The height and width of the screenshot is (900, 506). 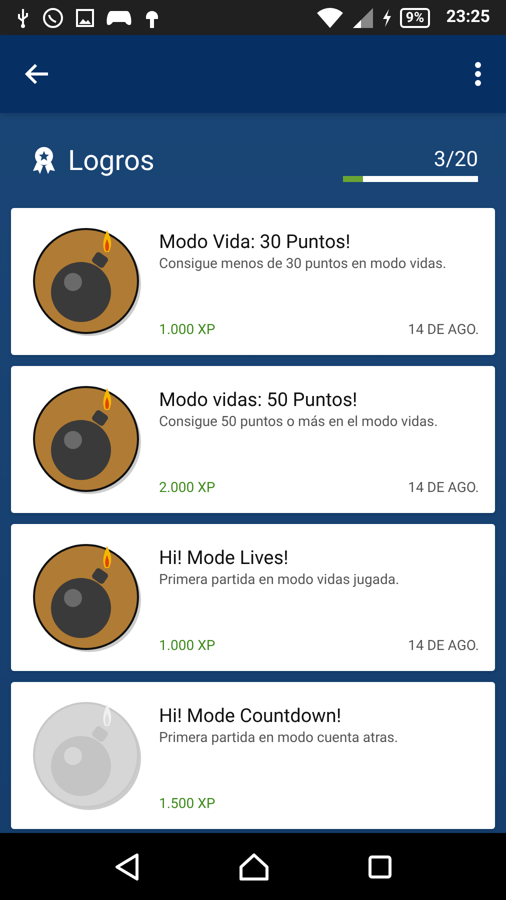 I want to click on progress-count: 3/20, so click(x=456, y=160).